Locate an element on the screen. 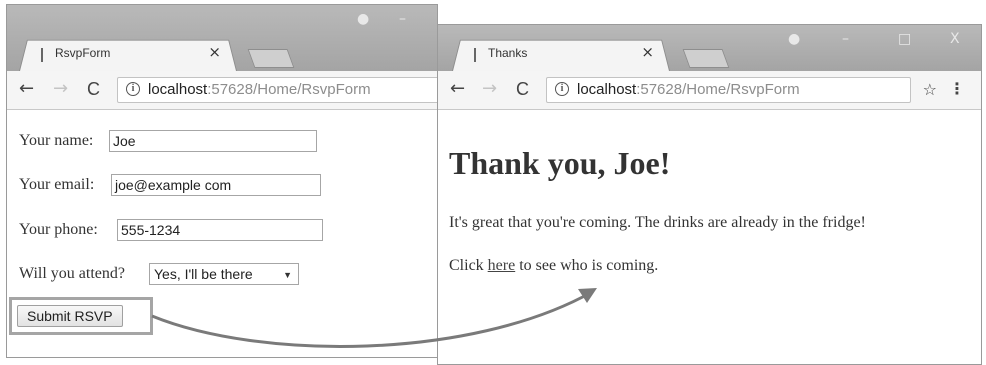  submit-rsvp-button: Submit RSVP is located at coordinates (70, 316).